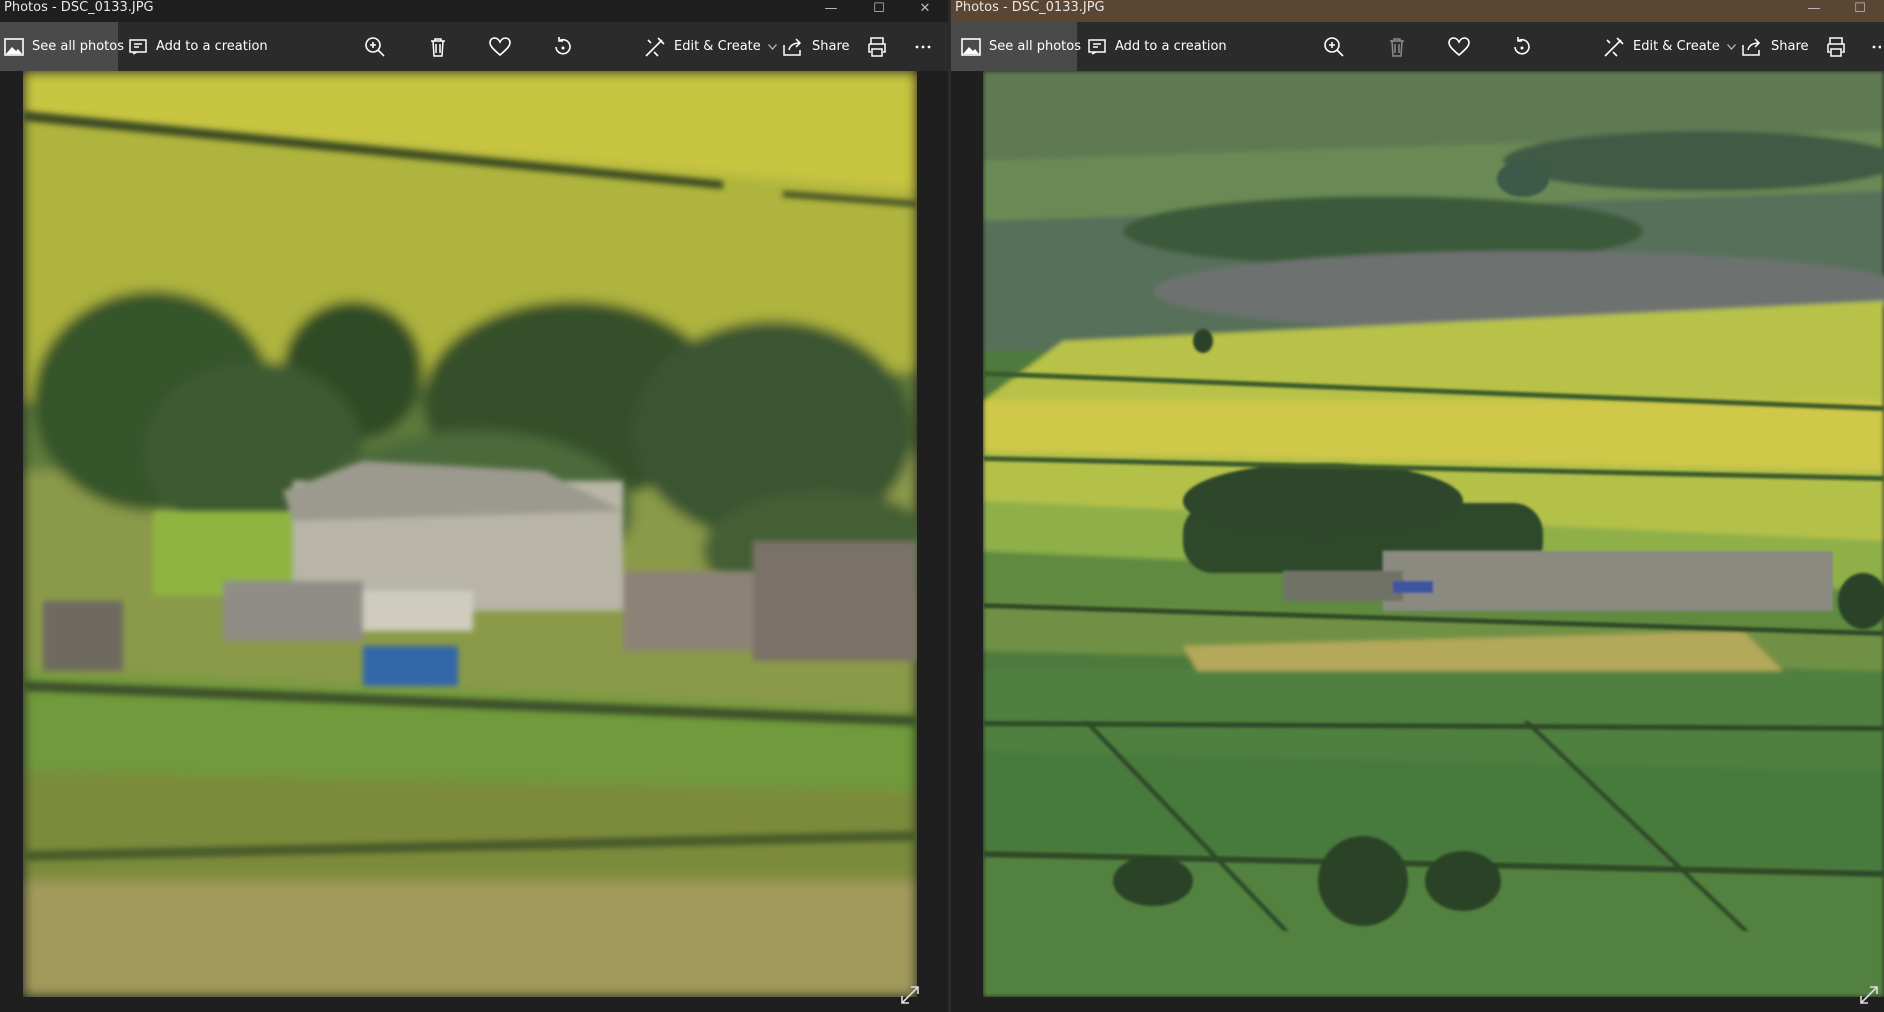  What do you see at coordinates (1417, 11) in the screenshot?
I see `title-bar: Photos - DSC_0133.JPG — ☐` at bounding box center [1417, 11].